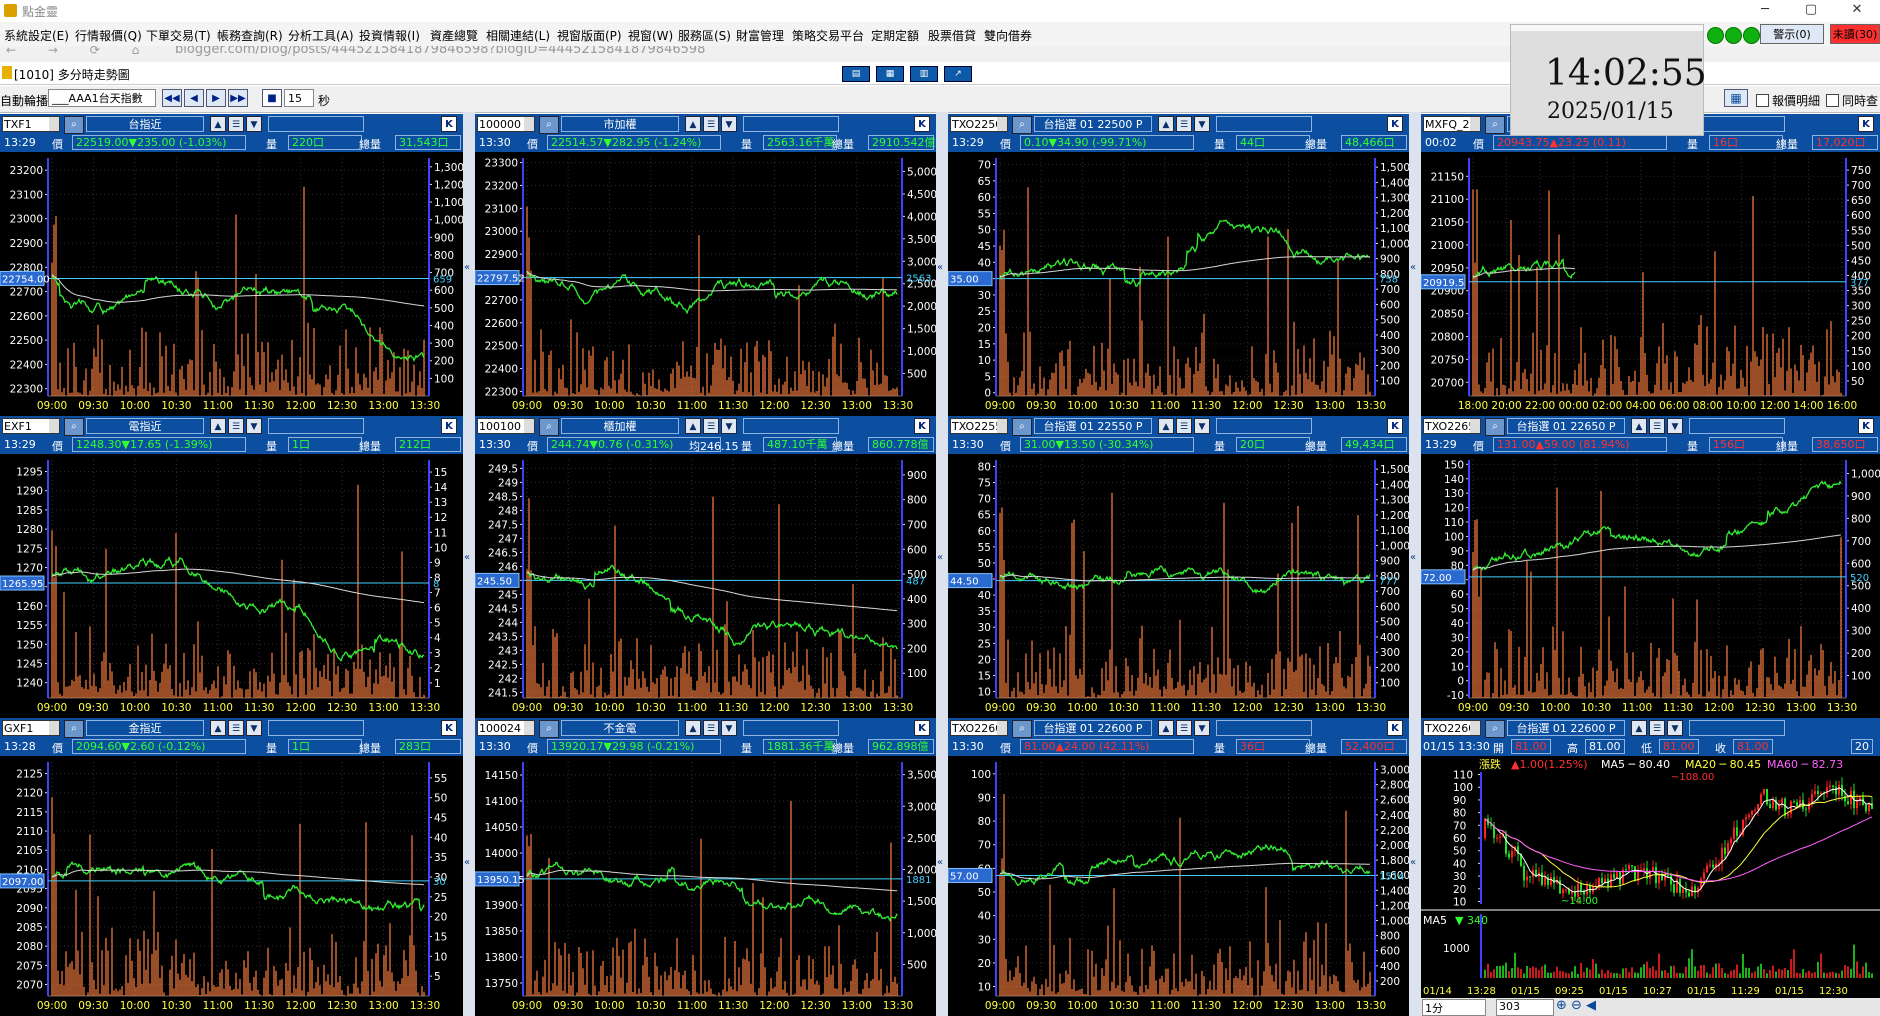  What do you see at coordinates (1765, 11) in the screenshot?
I see `minimize-button: ─` at bounding box center [1765, 11].